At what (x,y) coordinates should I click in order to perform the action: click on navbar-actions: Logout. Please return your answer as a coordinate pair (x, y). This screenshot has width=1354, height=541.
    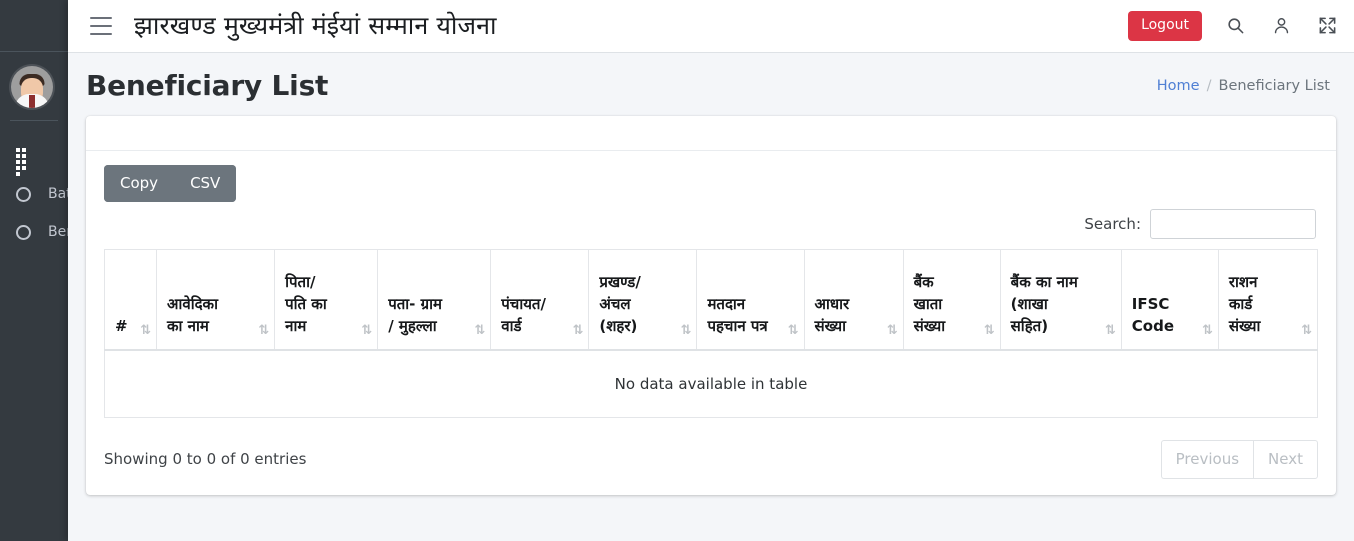
    Looking at the image, I should click on (1234, 26).